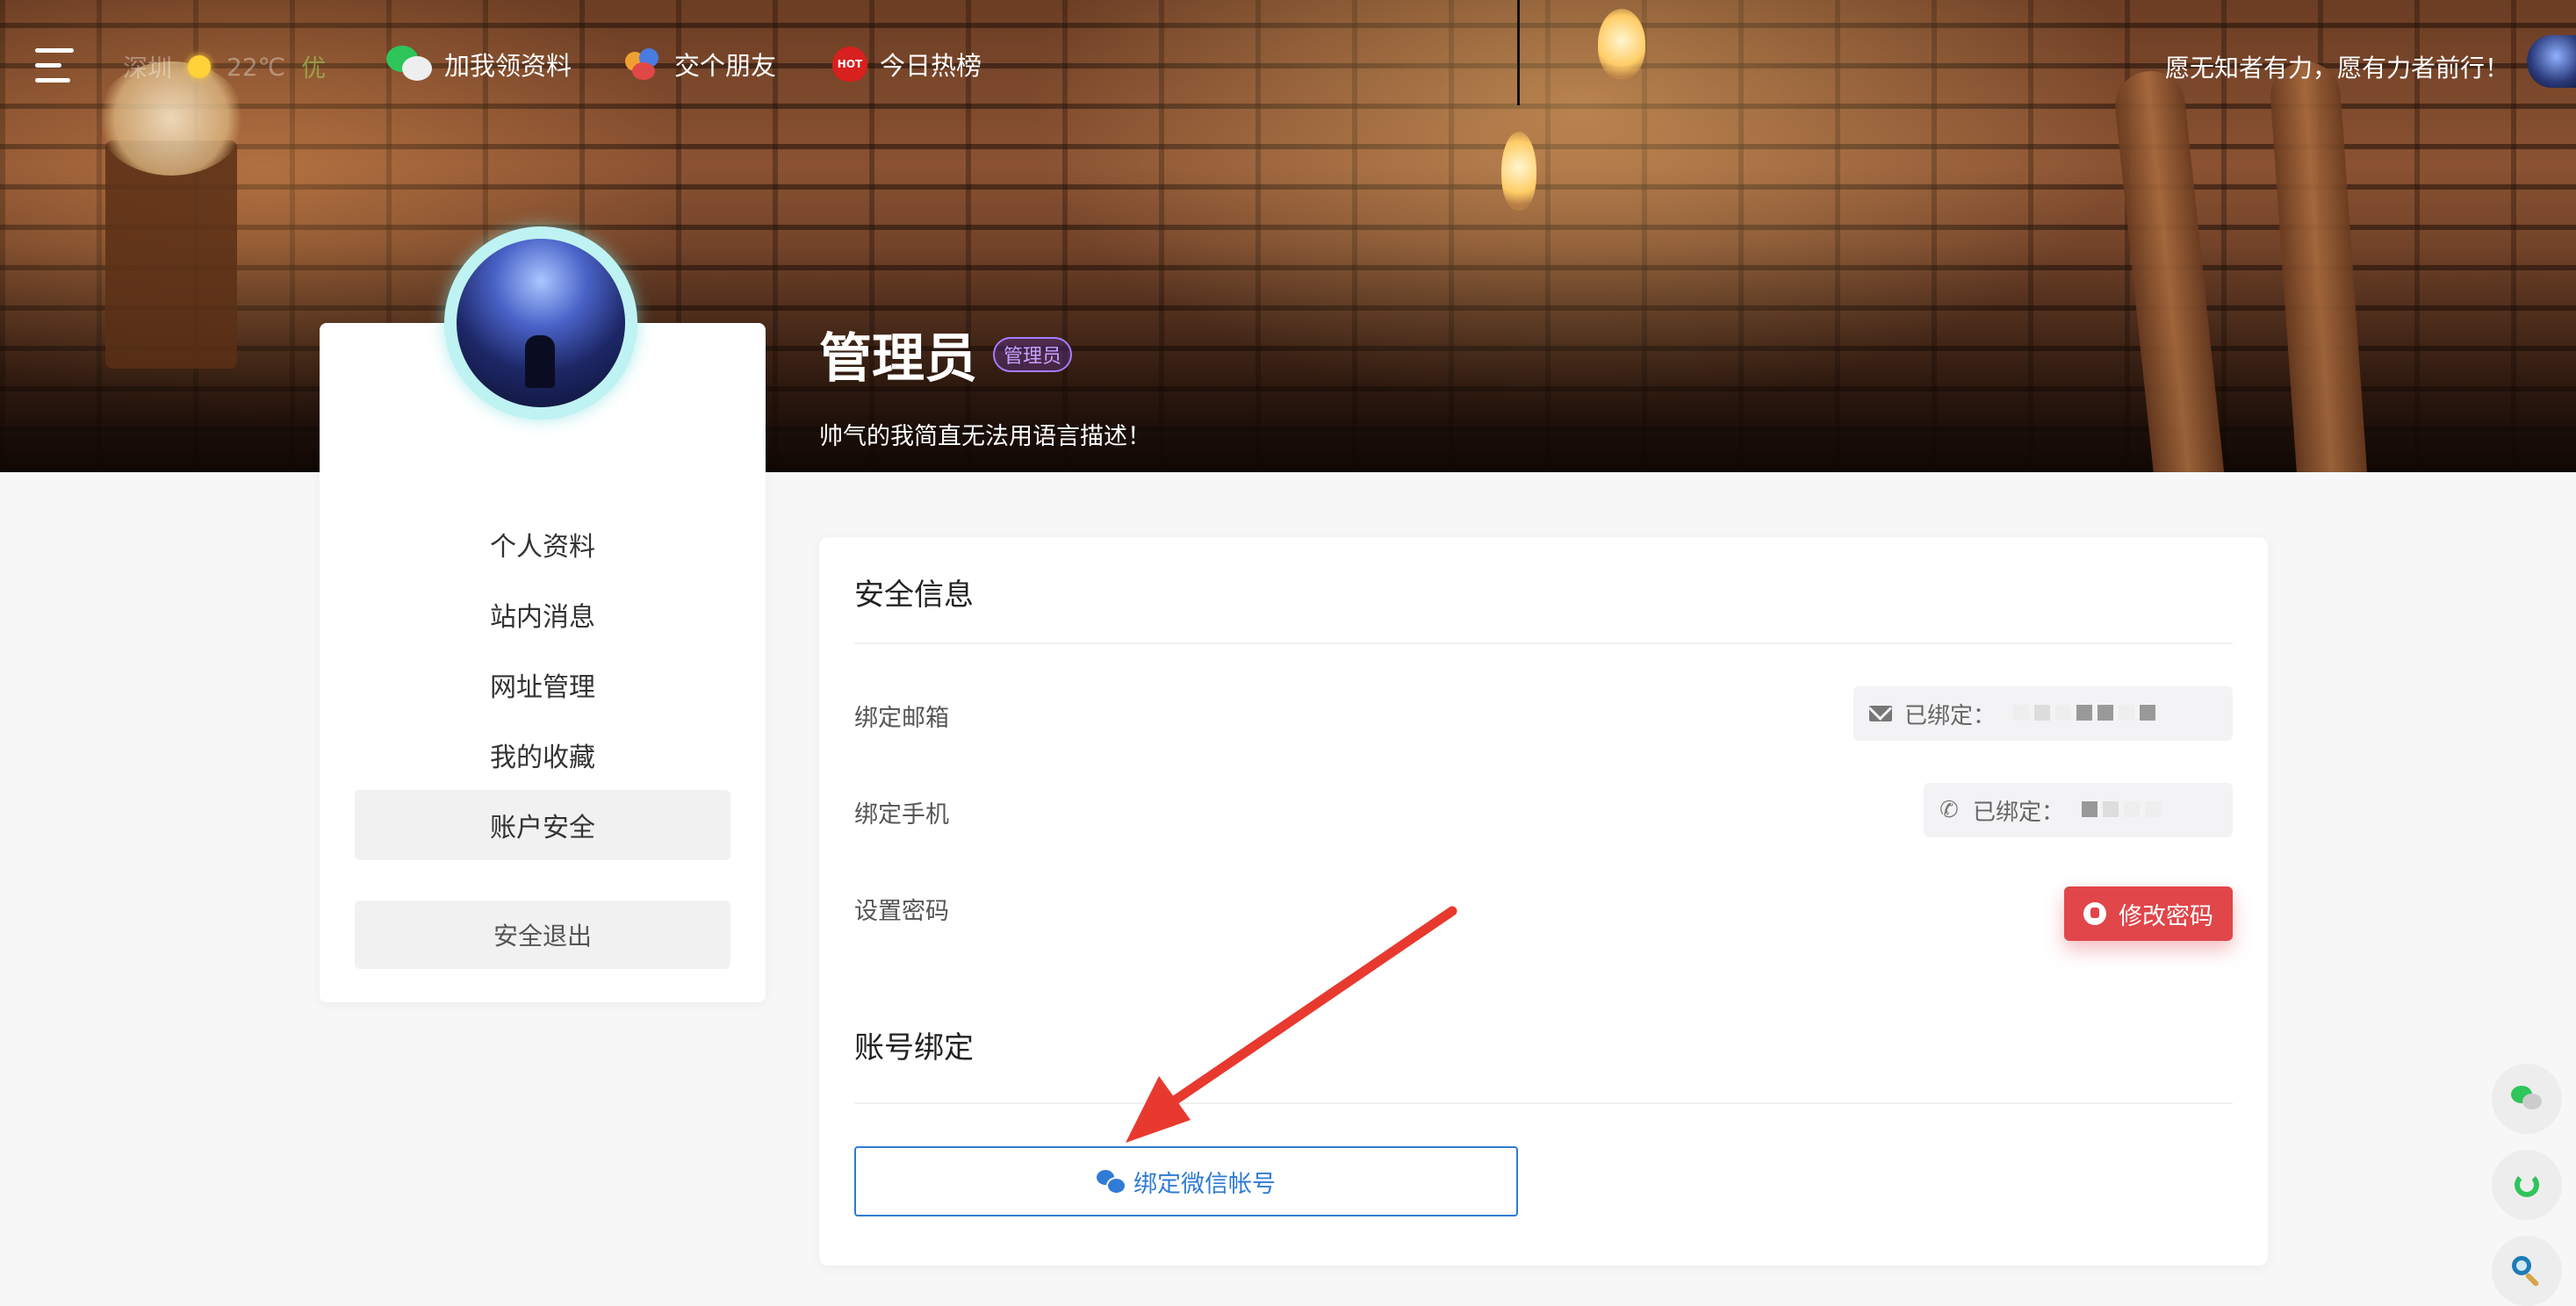  Describe the element at coordinates (542, 828) in the screenshot. I see `sidebar-item-label: 账户安全` at that location.